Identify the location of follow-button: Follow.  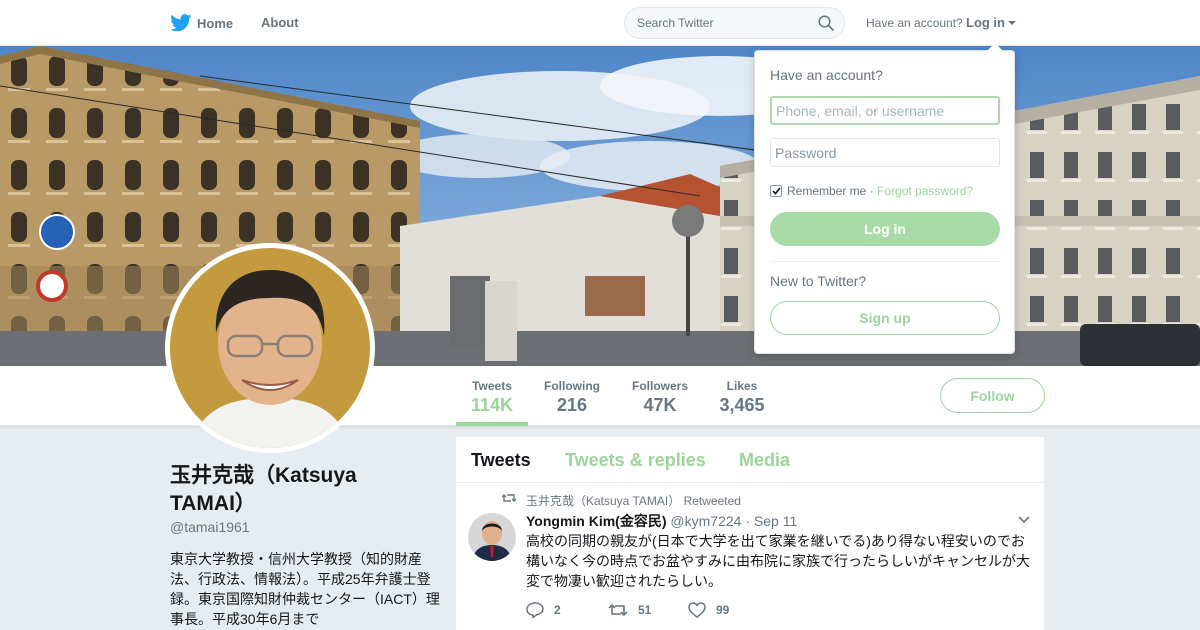
(992, 395).